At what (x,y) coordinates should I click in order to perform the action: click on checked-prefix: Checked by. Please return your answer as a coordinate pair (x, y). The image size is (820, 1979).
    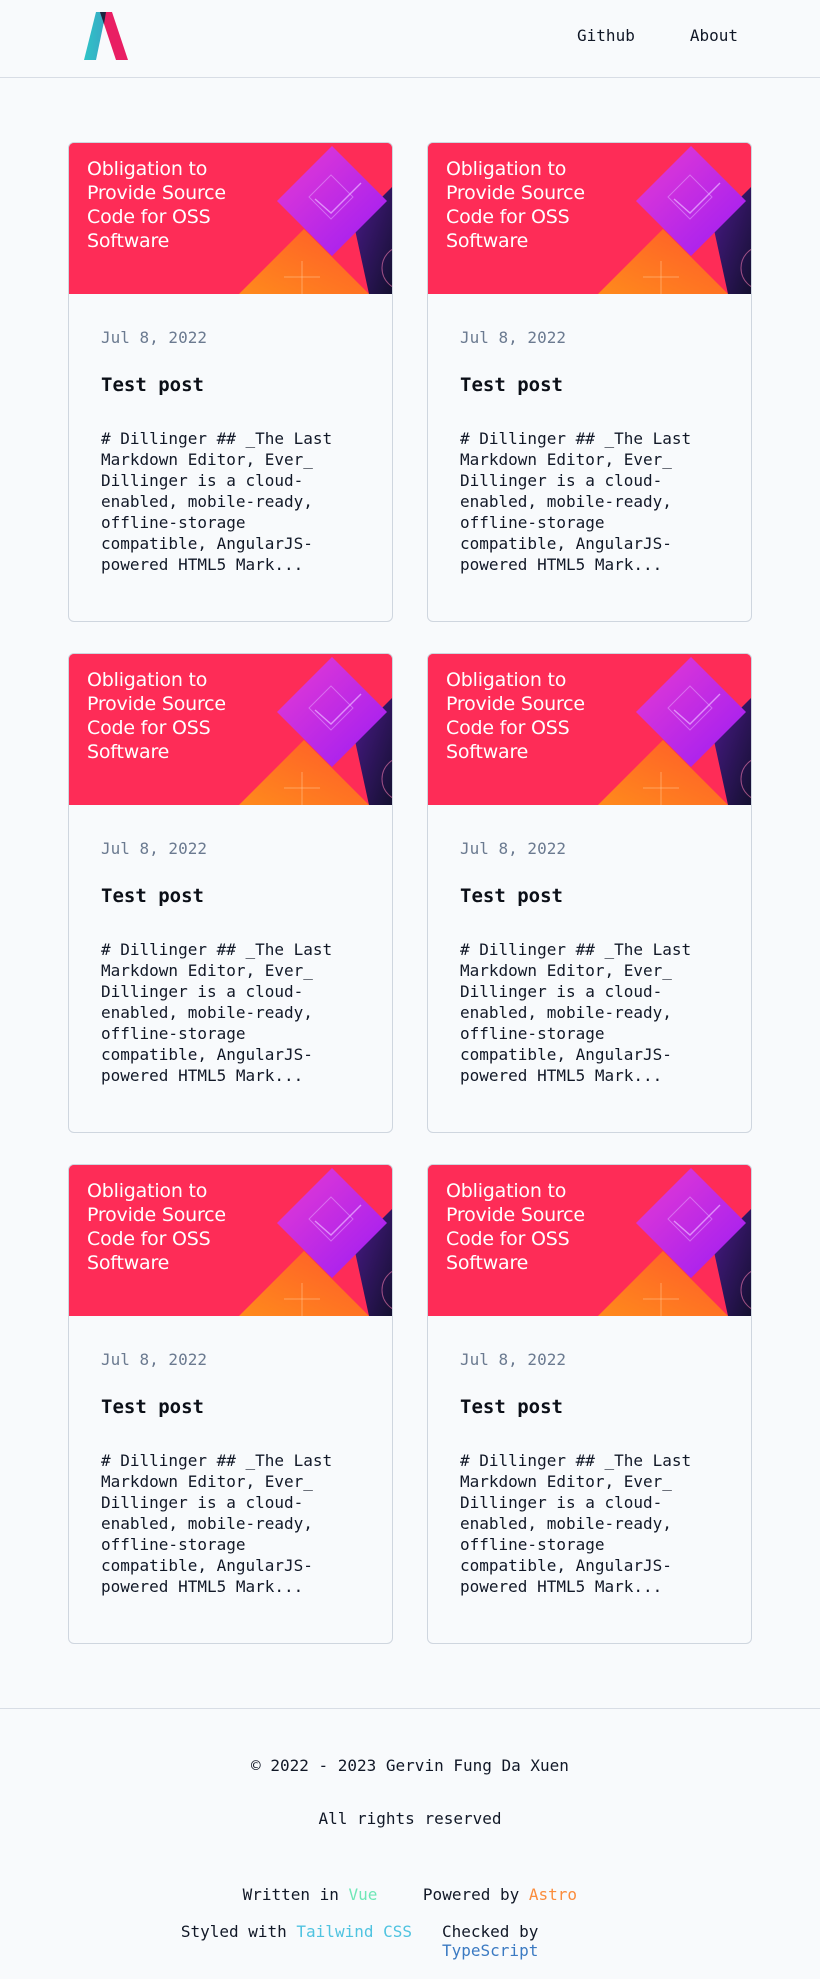
    Looking at the image, I should click on (490, 1931).